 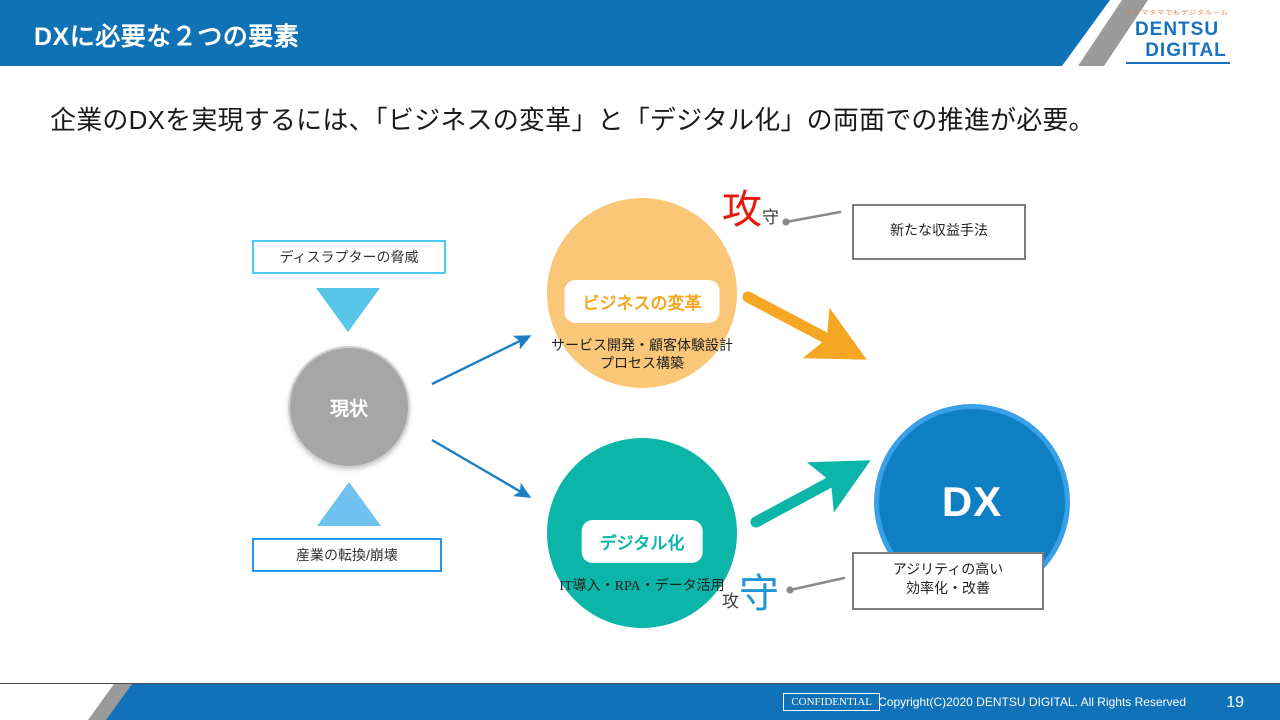 I want to click on callout-revenue-line-1: 新たな収益手法, so click(x=939, y=231).